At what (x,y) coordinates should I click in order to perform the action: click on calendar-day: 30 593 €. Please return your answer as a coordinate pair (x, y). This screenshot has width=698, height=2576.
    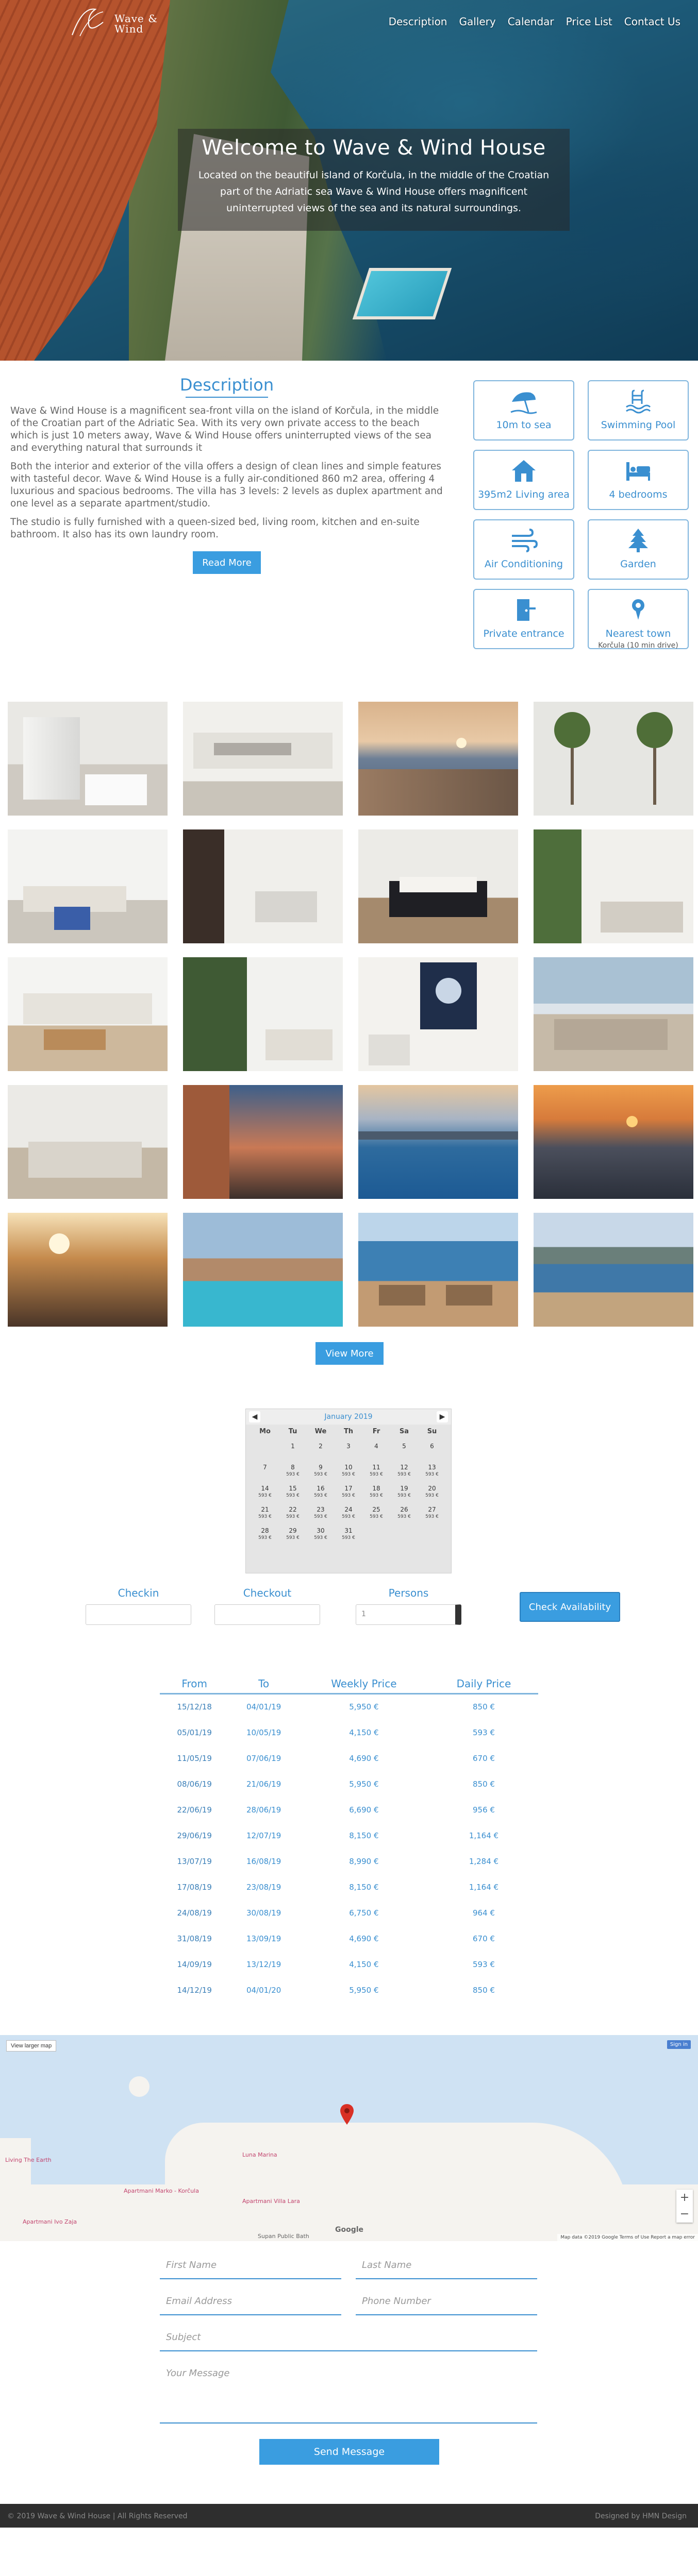
    Looking at the image, I should click on (321, 1536).